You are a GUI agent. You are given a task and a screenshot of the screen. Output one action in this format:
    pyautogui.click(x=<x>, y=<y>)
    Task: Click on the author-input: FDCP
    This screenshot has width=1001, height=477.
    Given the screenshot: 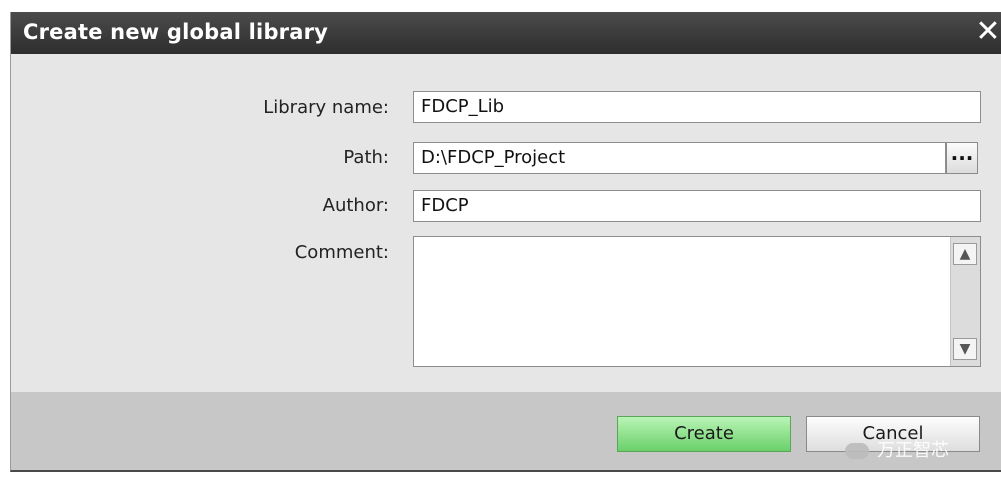 What is the action you would take?
    pyautogui.click(x=697, y=206)
    